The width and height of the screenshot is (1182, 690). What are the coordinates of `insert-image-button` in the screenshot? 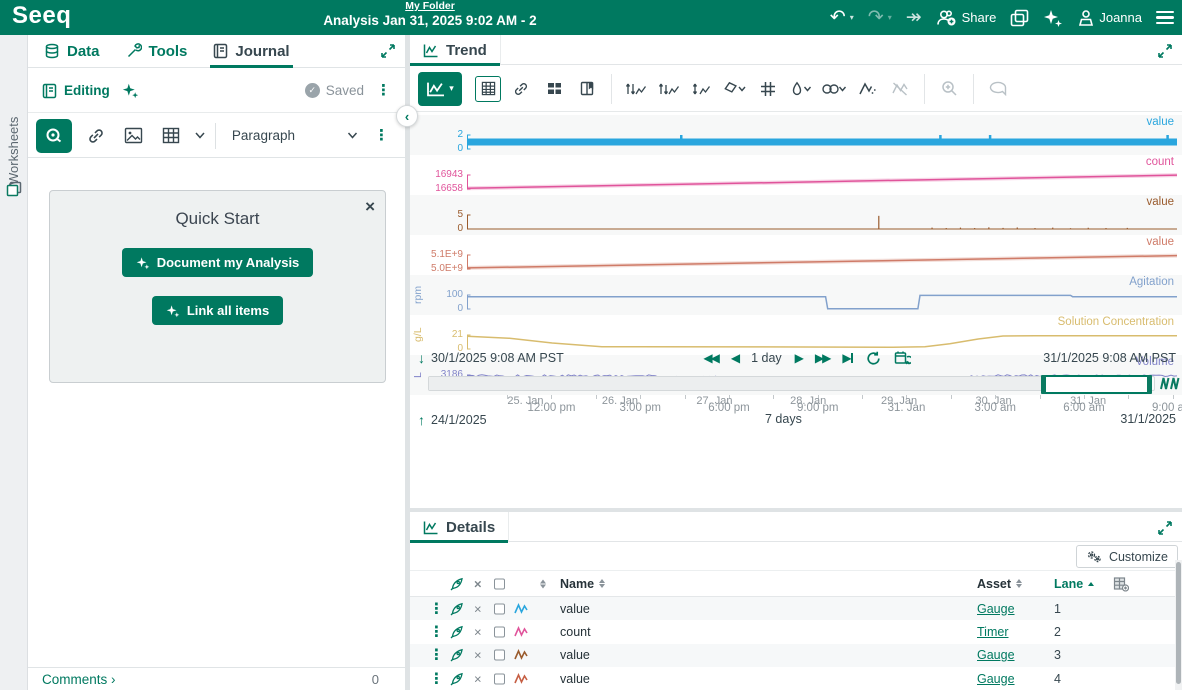 It's located at (133, 136).